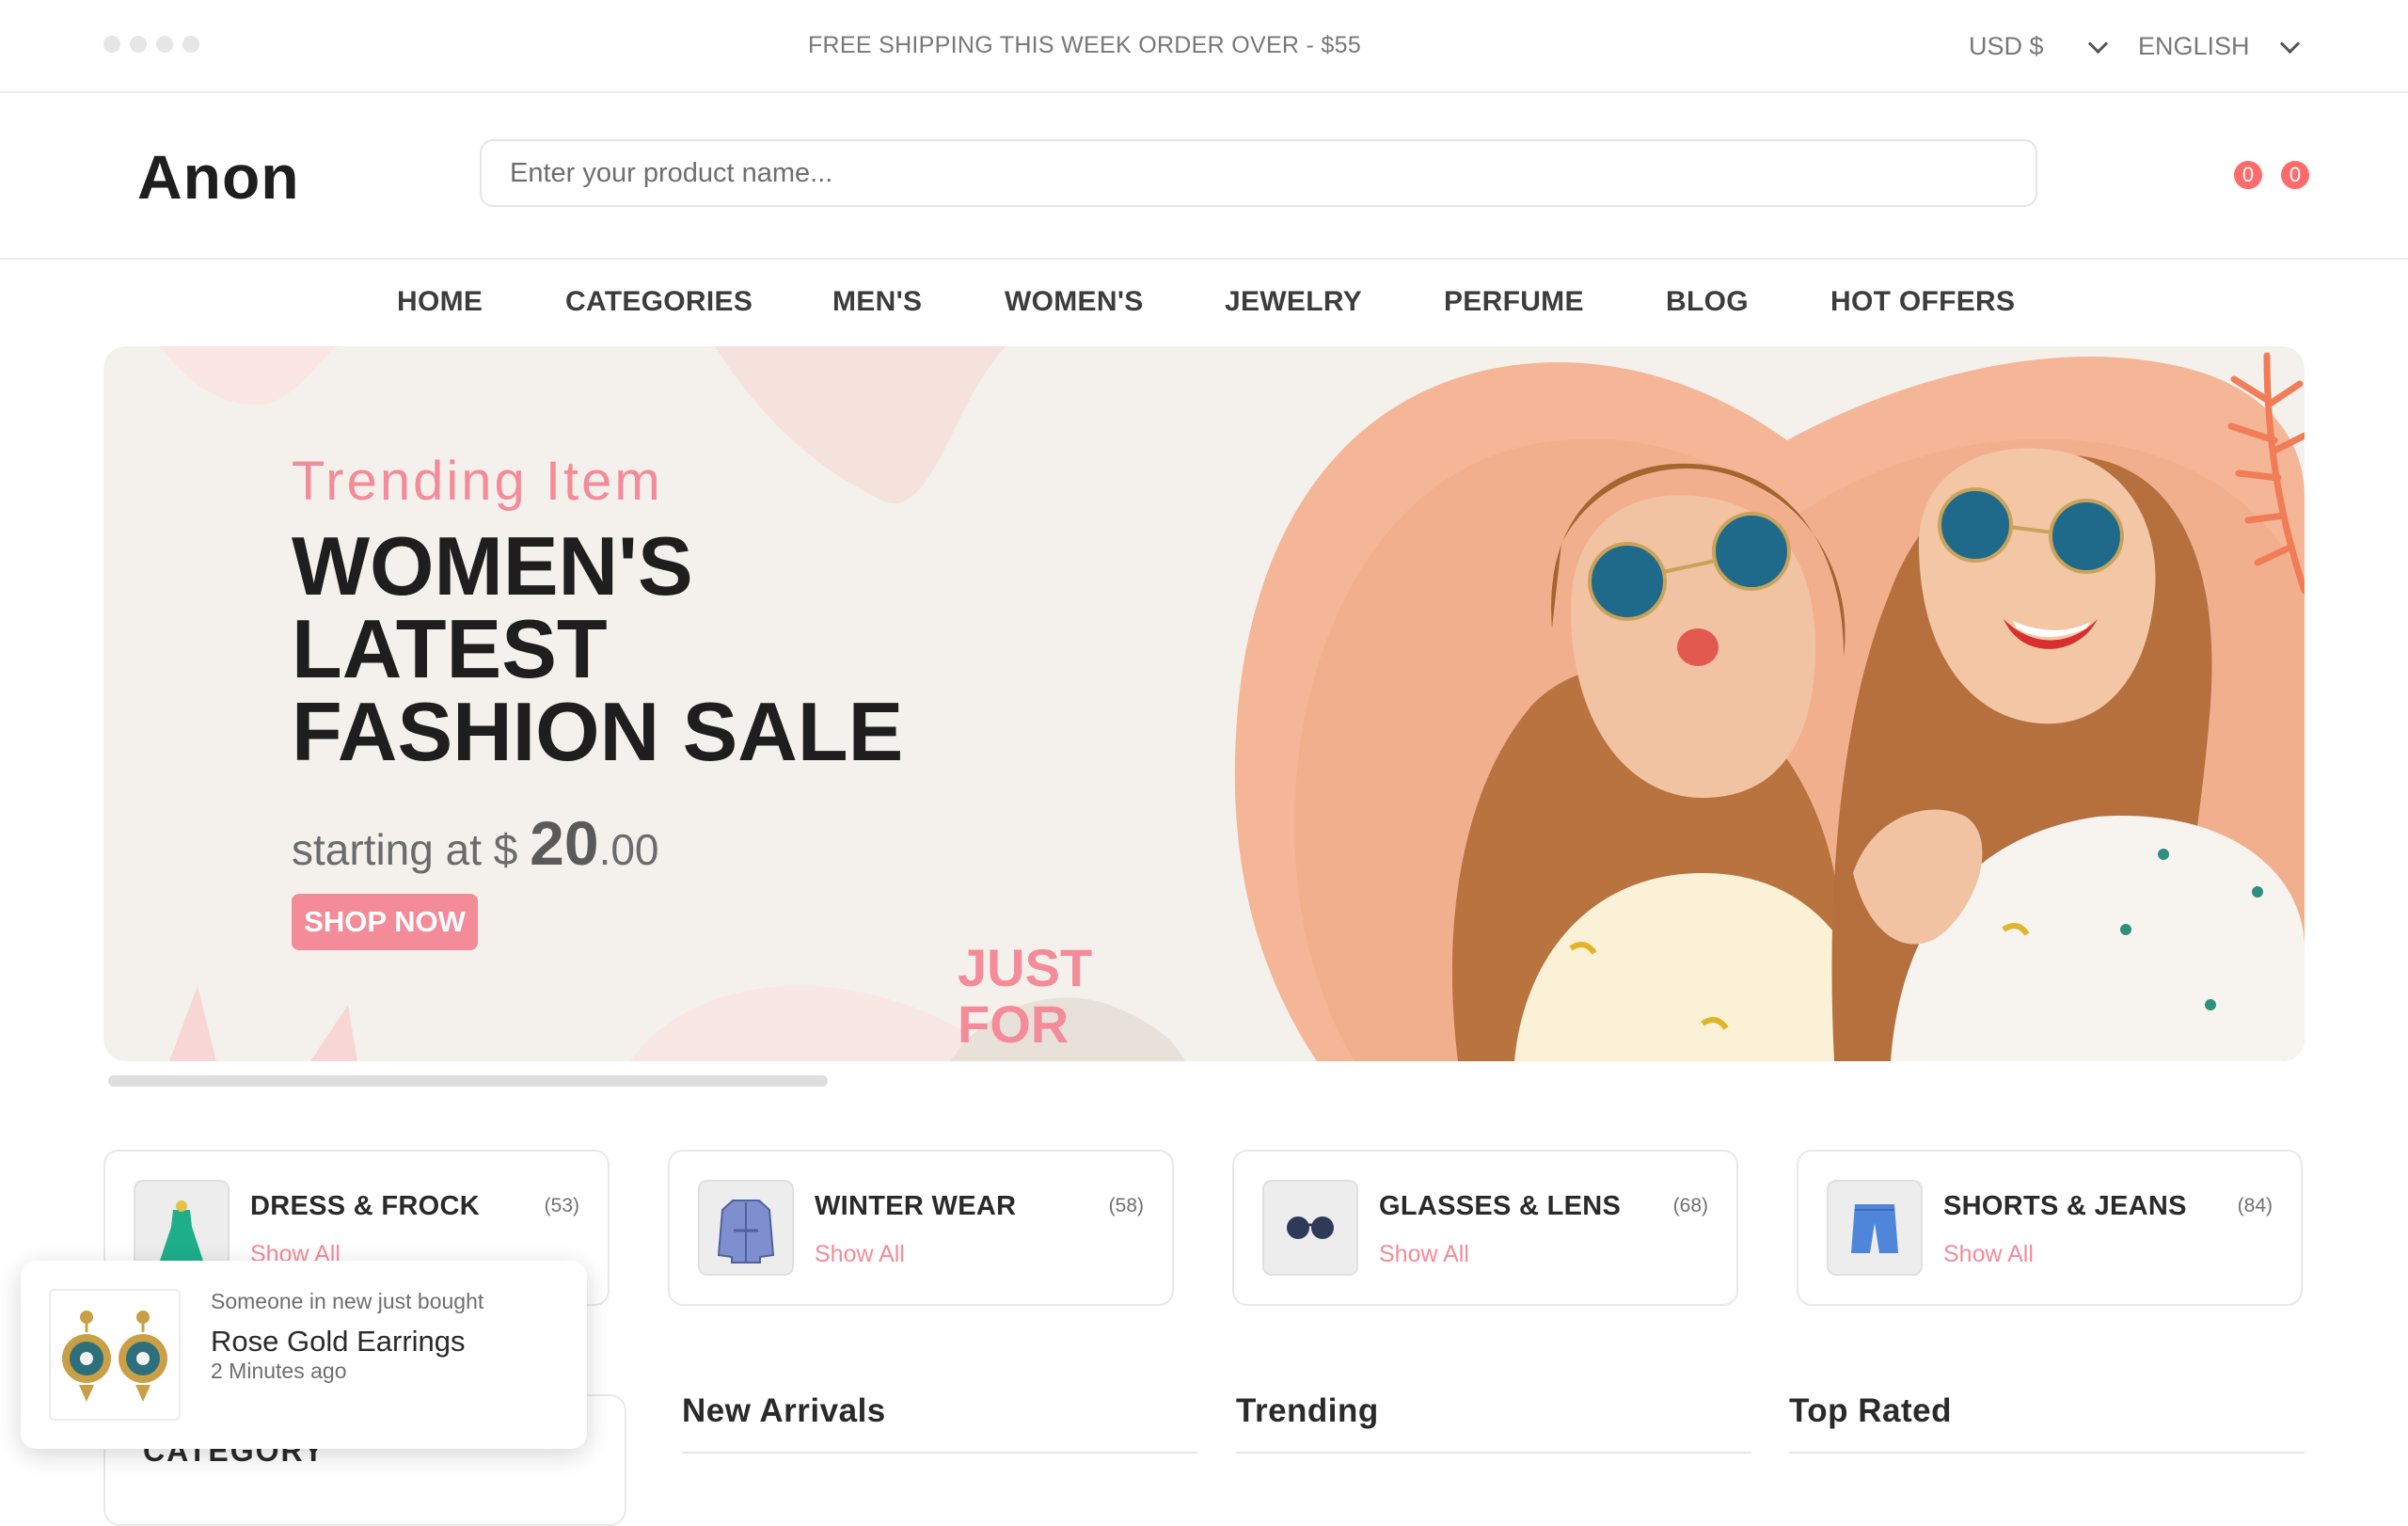 Image resolution: width=2408 pixels, height=1526 pixels. I want to click on language-select: ENGLISH, so click(2219, 46).